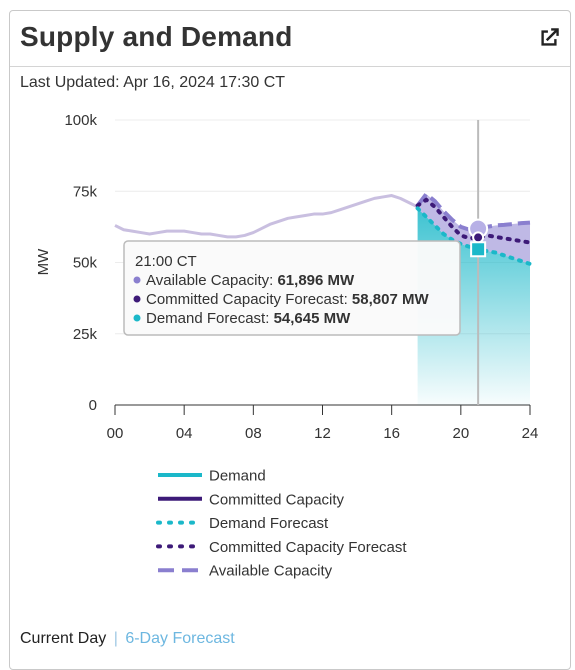 Image resolution: width=575 pixels, height=670 pixels. What do you see at coordinates (269, 523) in the screenshot?
I see `legend-label: Demand Forecast` at bounding box center [269, 523].